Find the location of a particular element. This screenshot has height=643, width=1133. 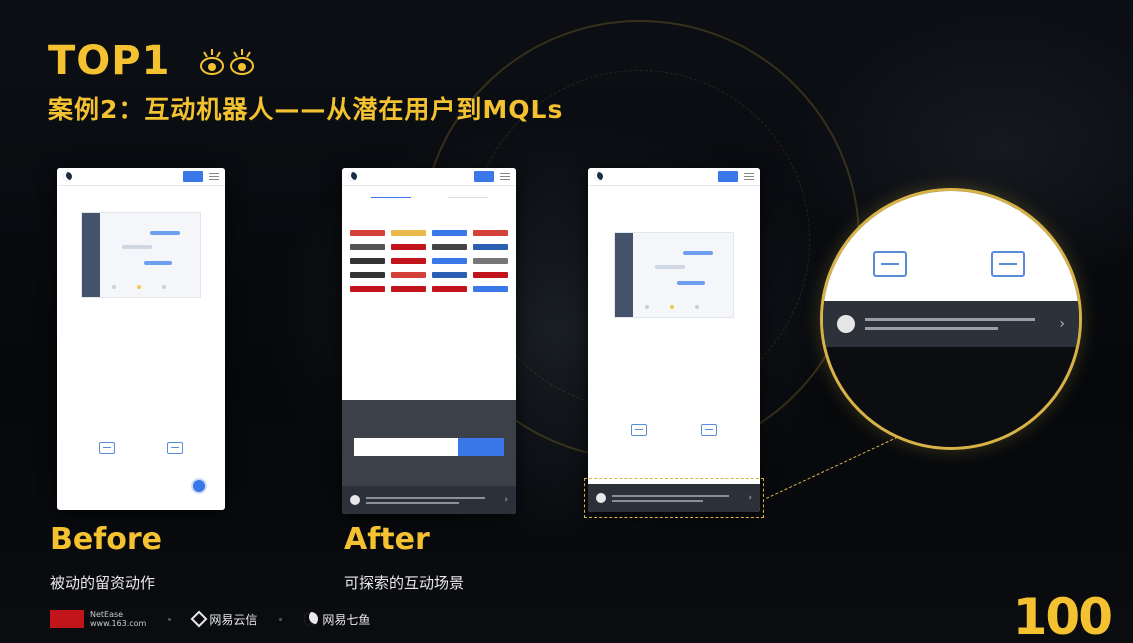

trial-heading is located at coordinates (429, 423).